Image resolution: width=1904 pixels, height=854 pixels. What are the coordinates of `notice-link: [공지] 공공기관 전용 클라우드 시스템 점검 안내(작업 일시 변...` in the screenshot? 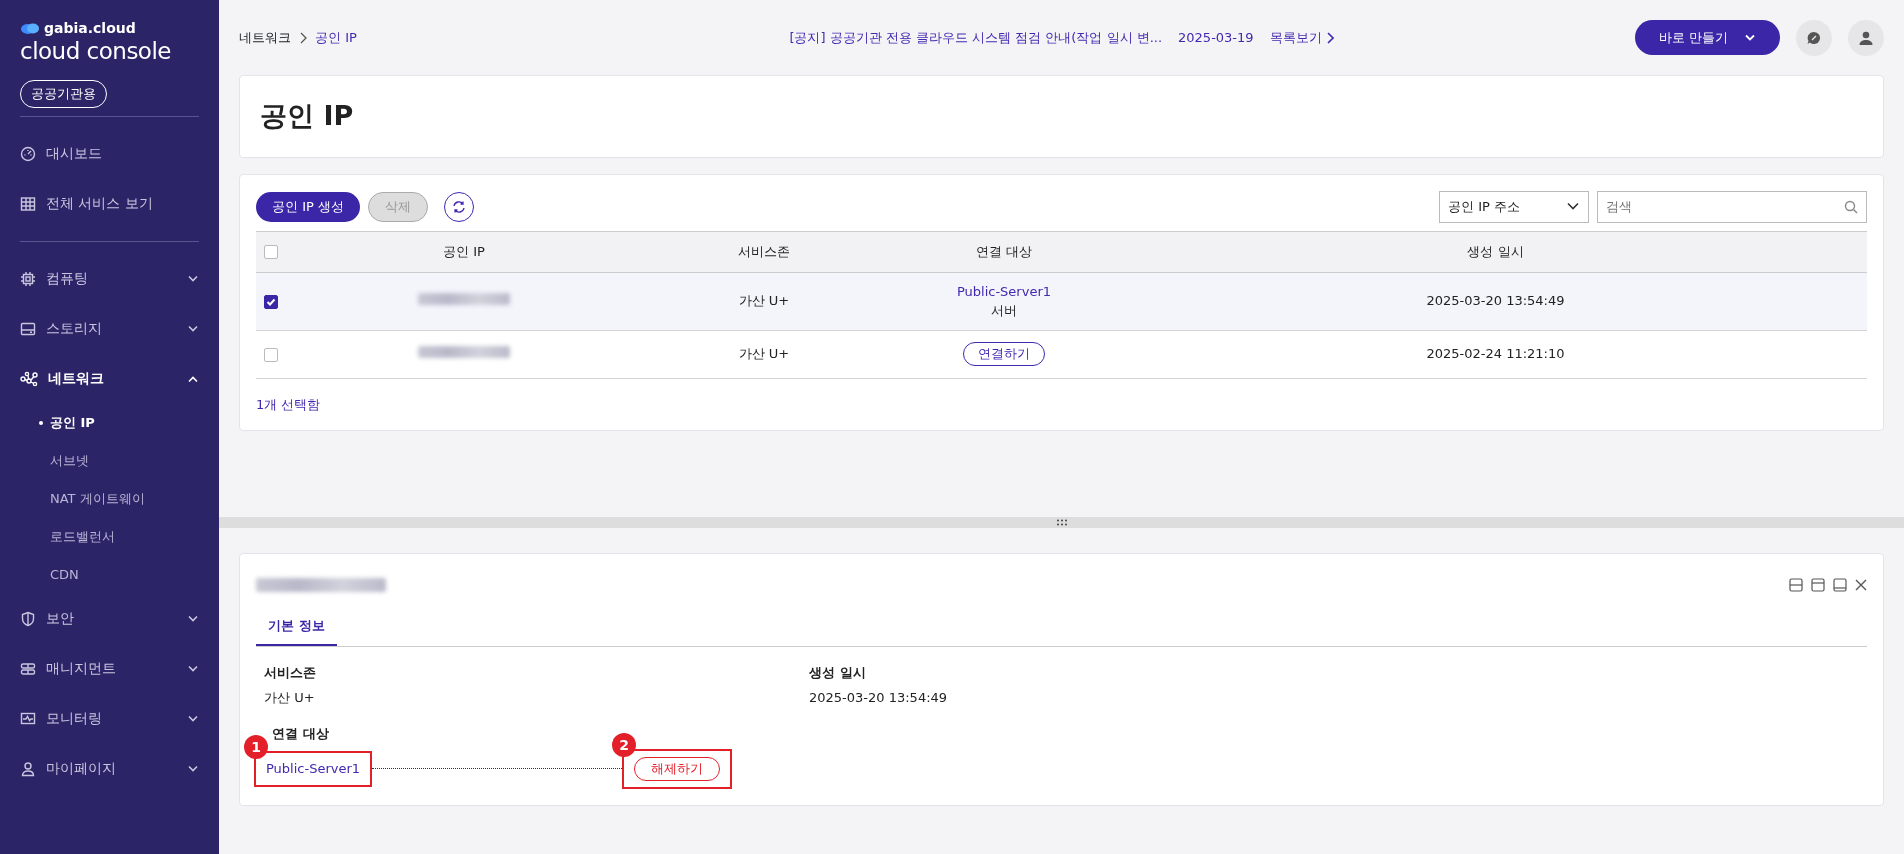 It's located at (976, 37).